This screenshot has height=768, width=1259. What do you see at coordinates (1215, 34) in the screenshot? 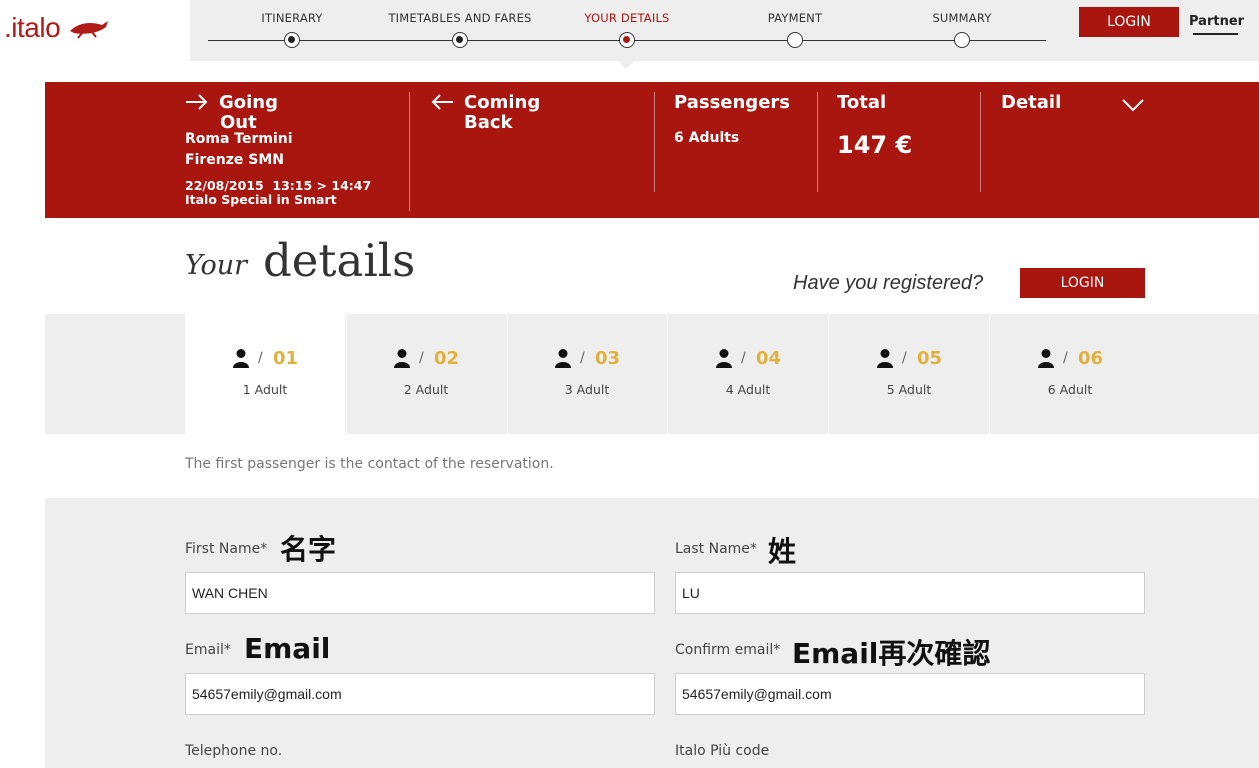
I see `partner-underline` at bounding box center [1215, 34].